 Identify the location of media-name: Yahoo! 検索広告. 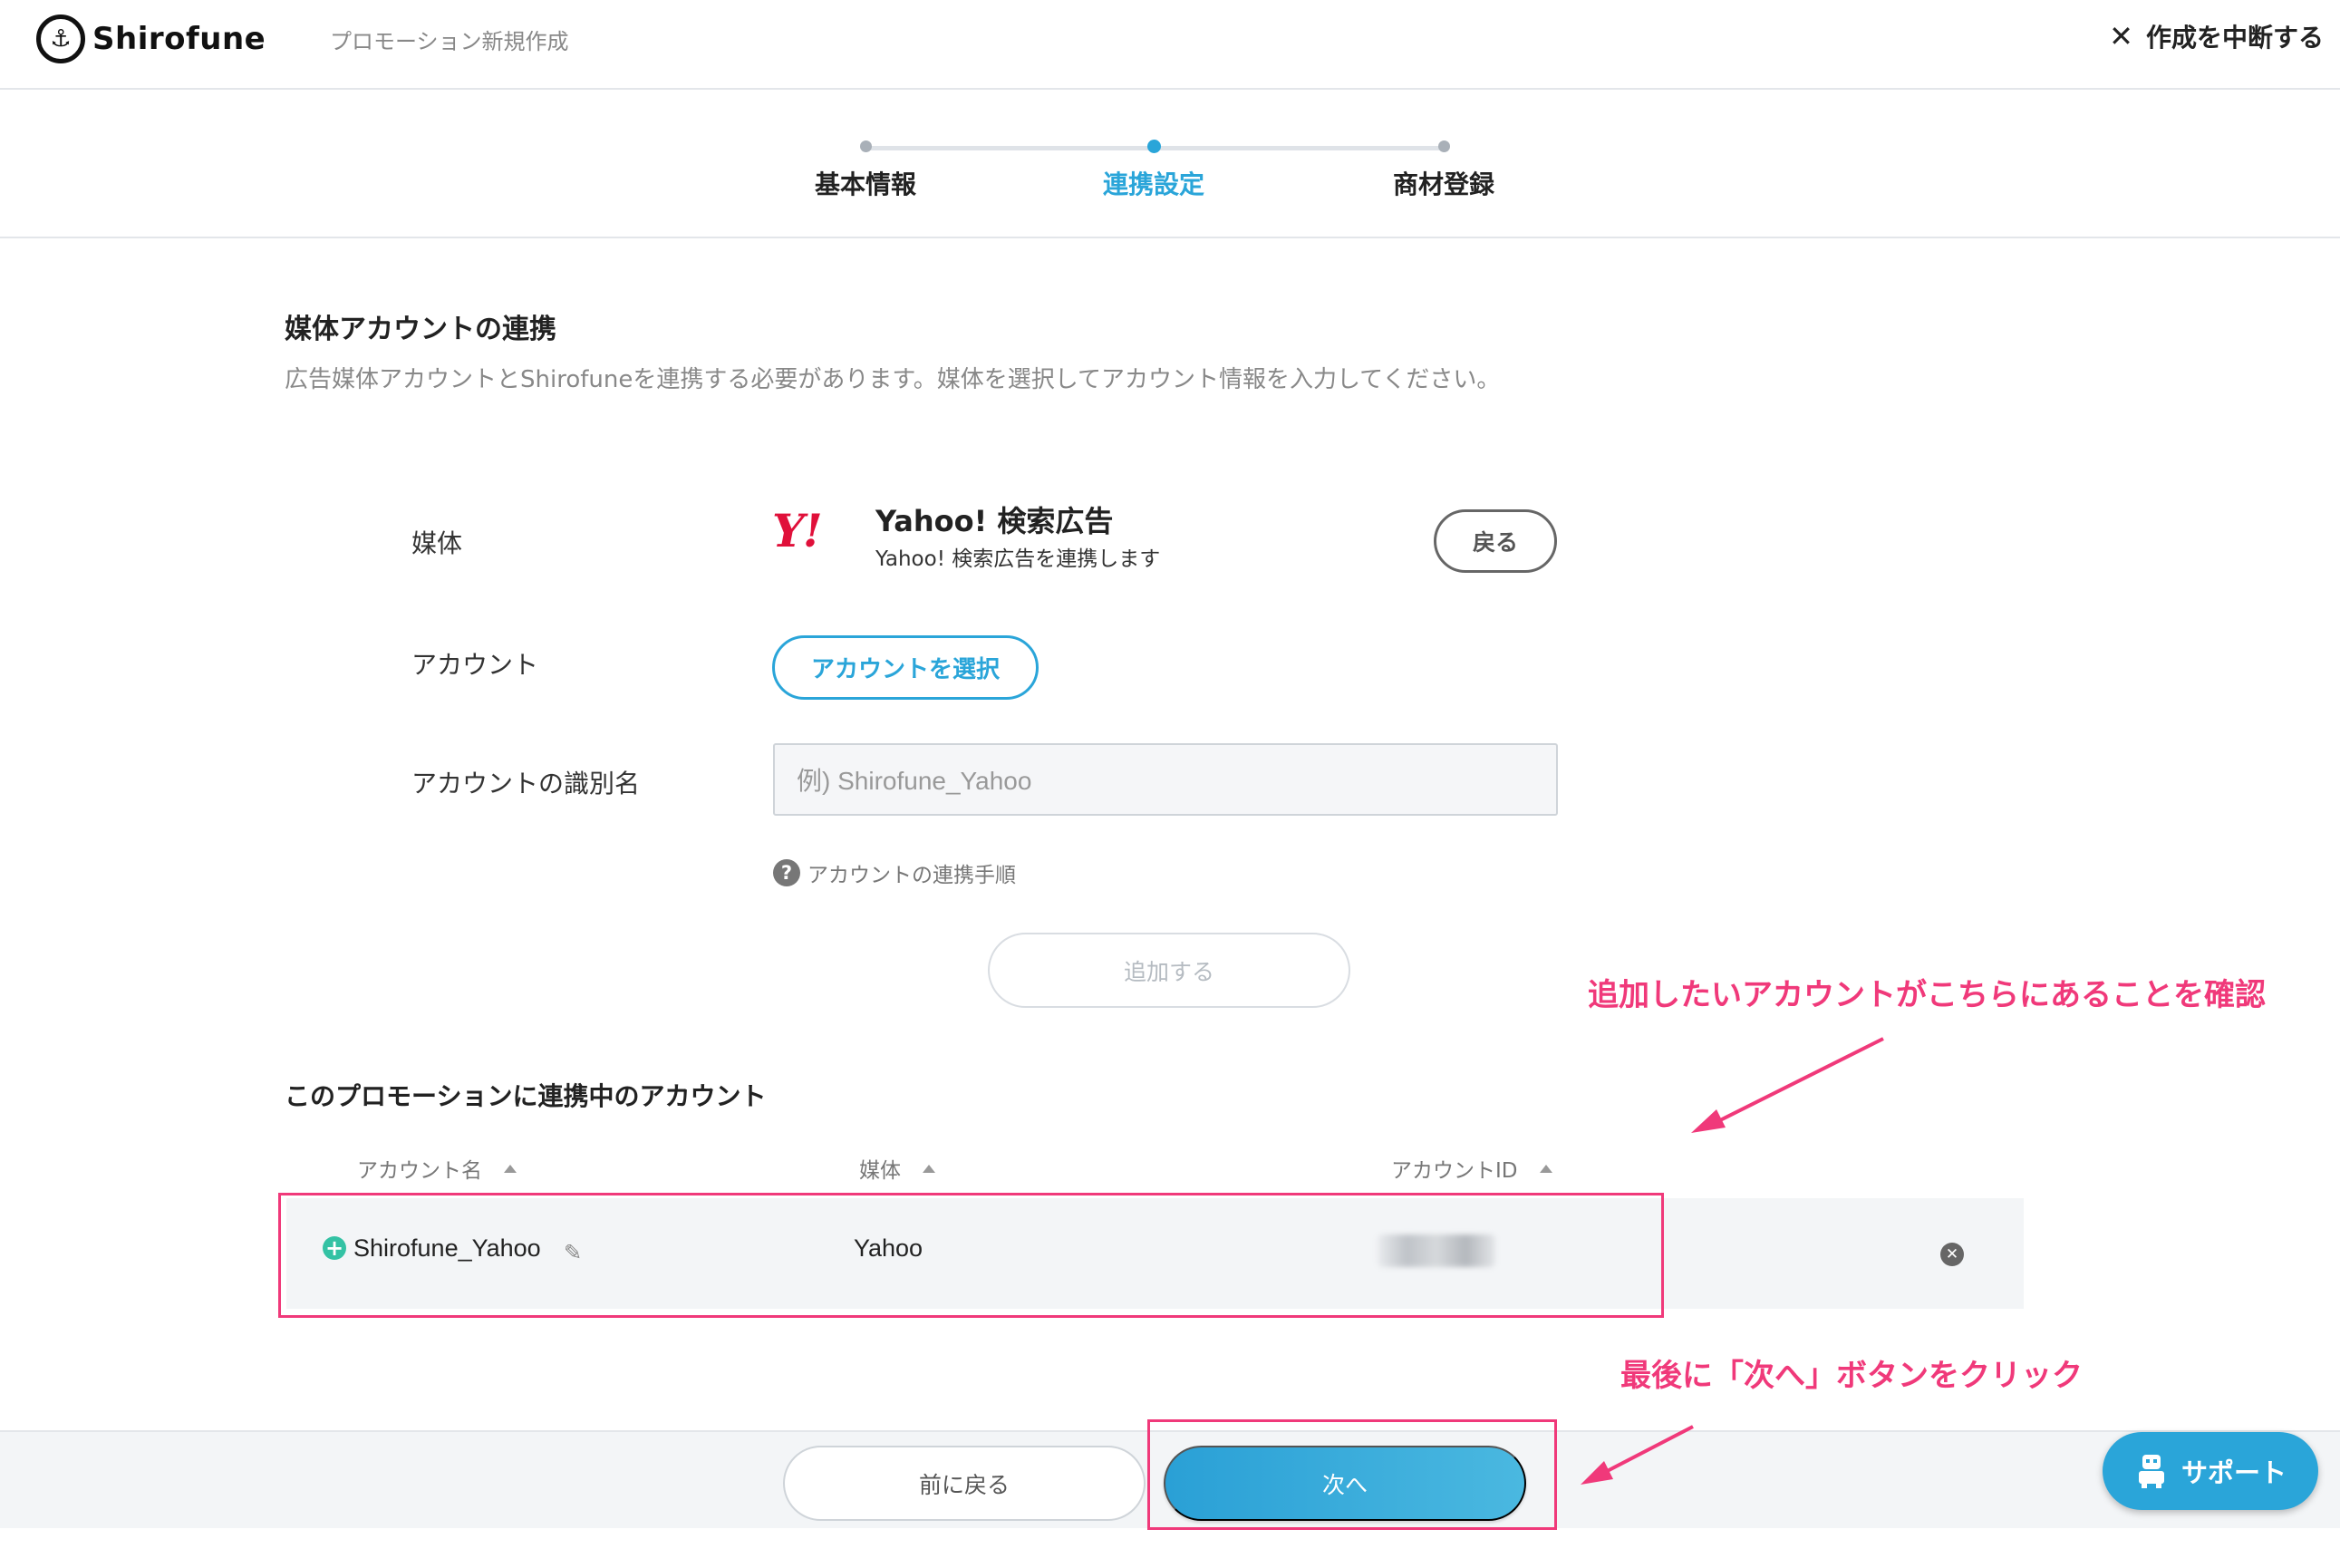
(995, 521).